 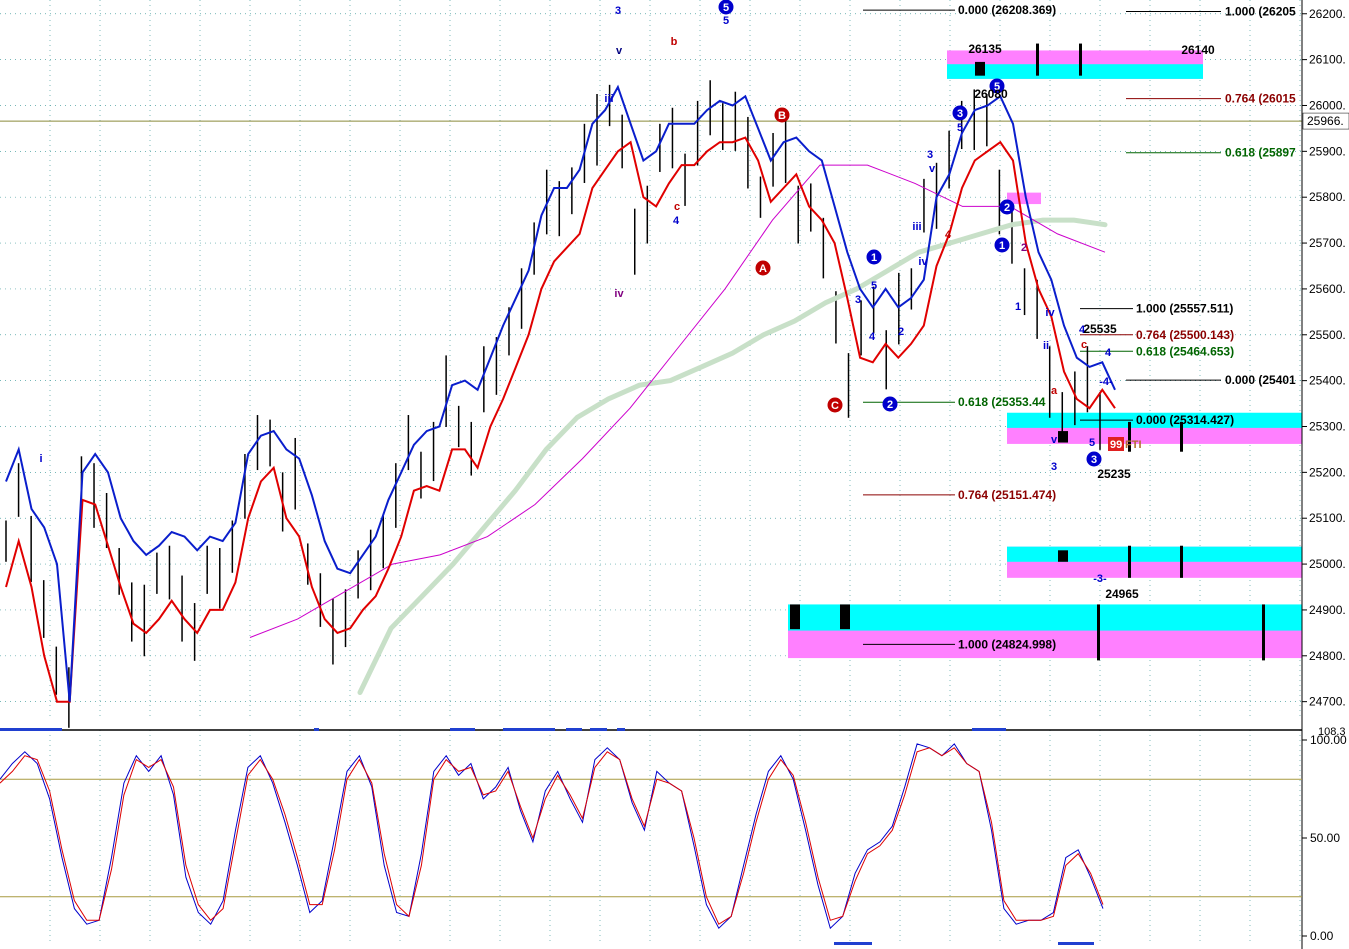 I want to click on price-label: 25535, so click(x=1100, y=329).